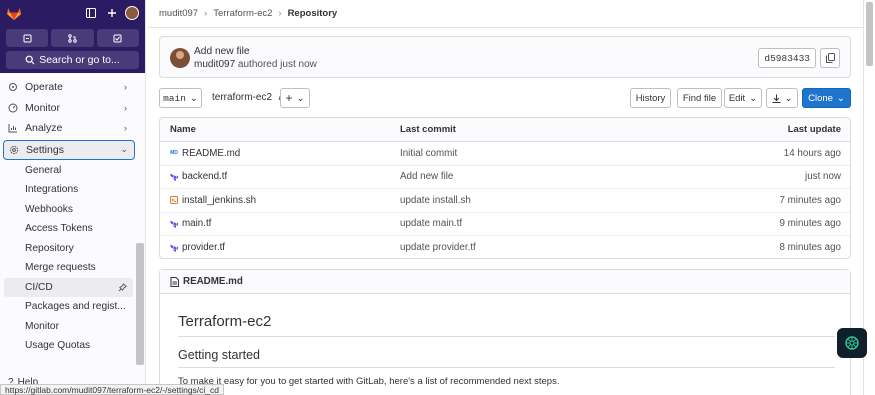 This screenshot has width=875, height=395. I want to click on settings-repository: Repository, so click(66, 249).